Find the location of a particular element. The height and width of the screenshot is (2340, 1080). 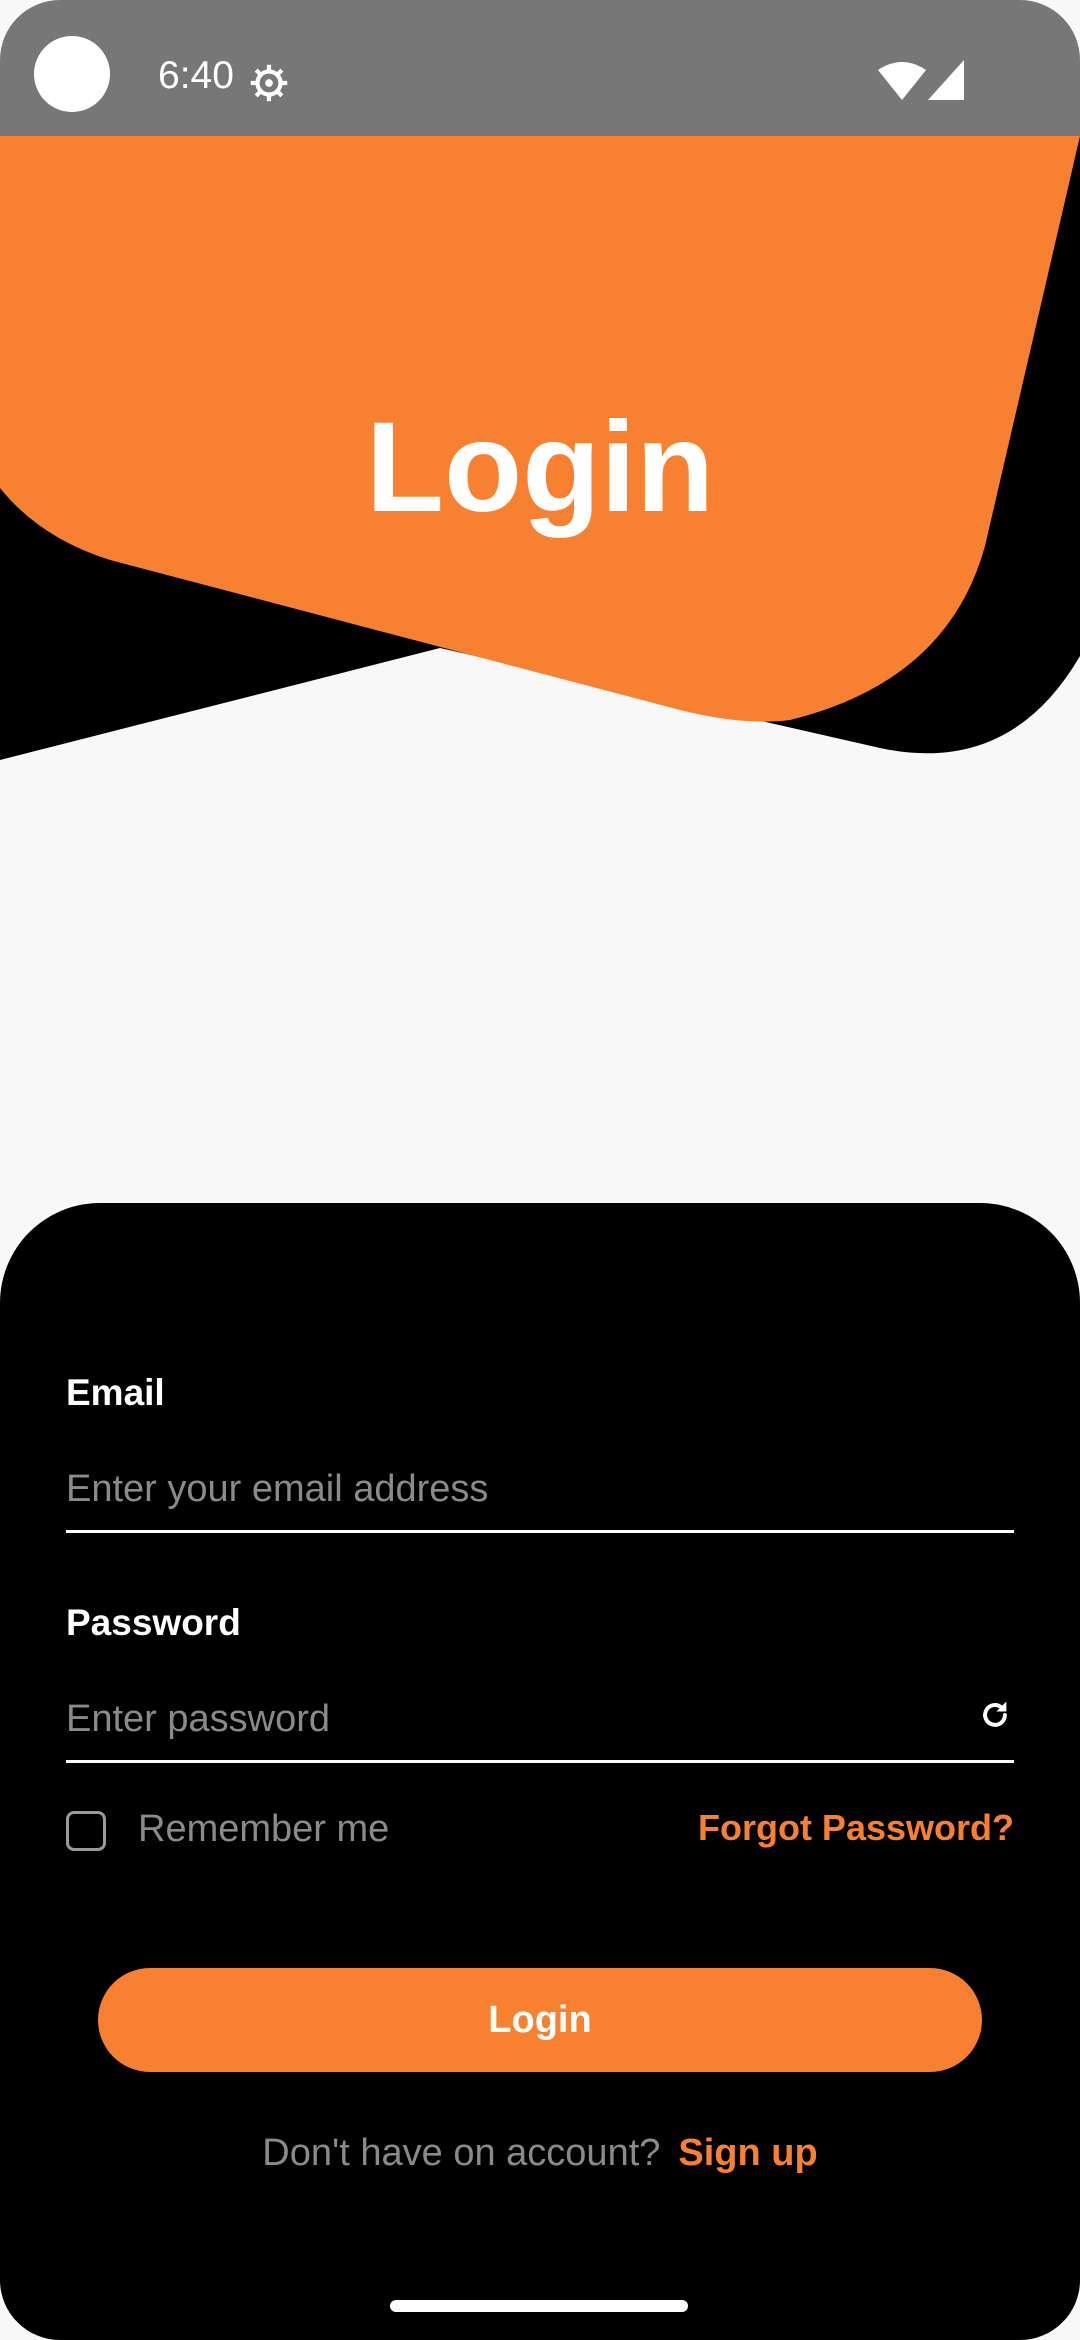

refresh-icon is located at coordinates (995, 1715).